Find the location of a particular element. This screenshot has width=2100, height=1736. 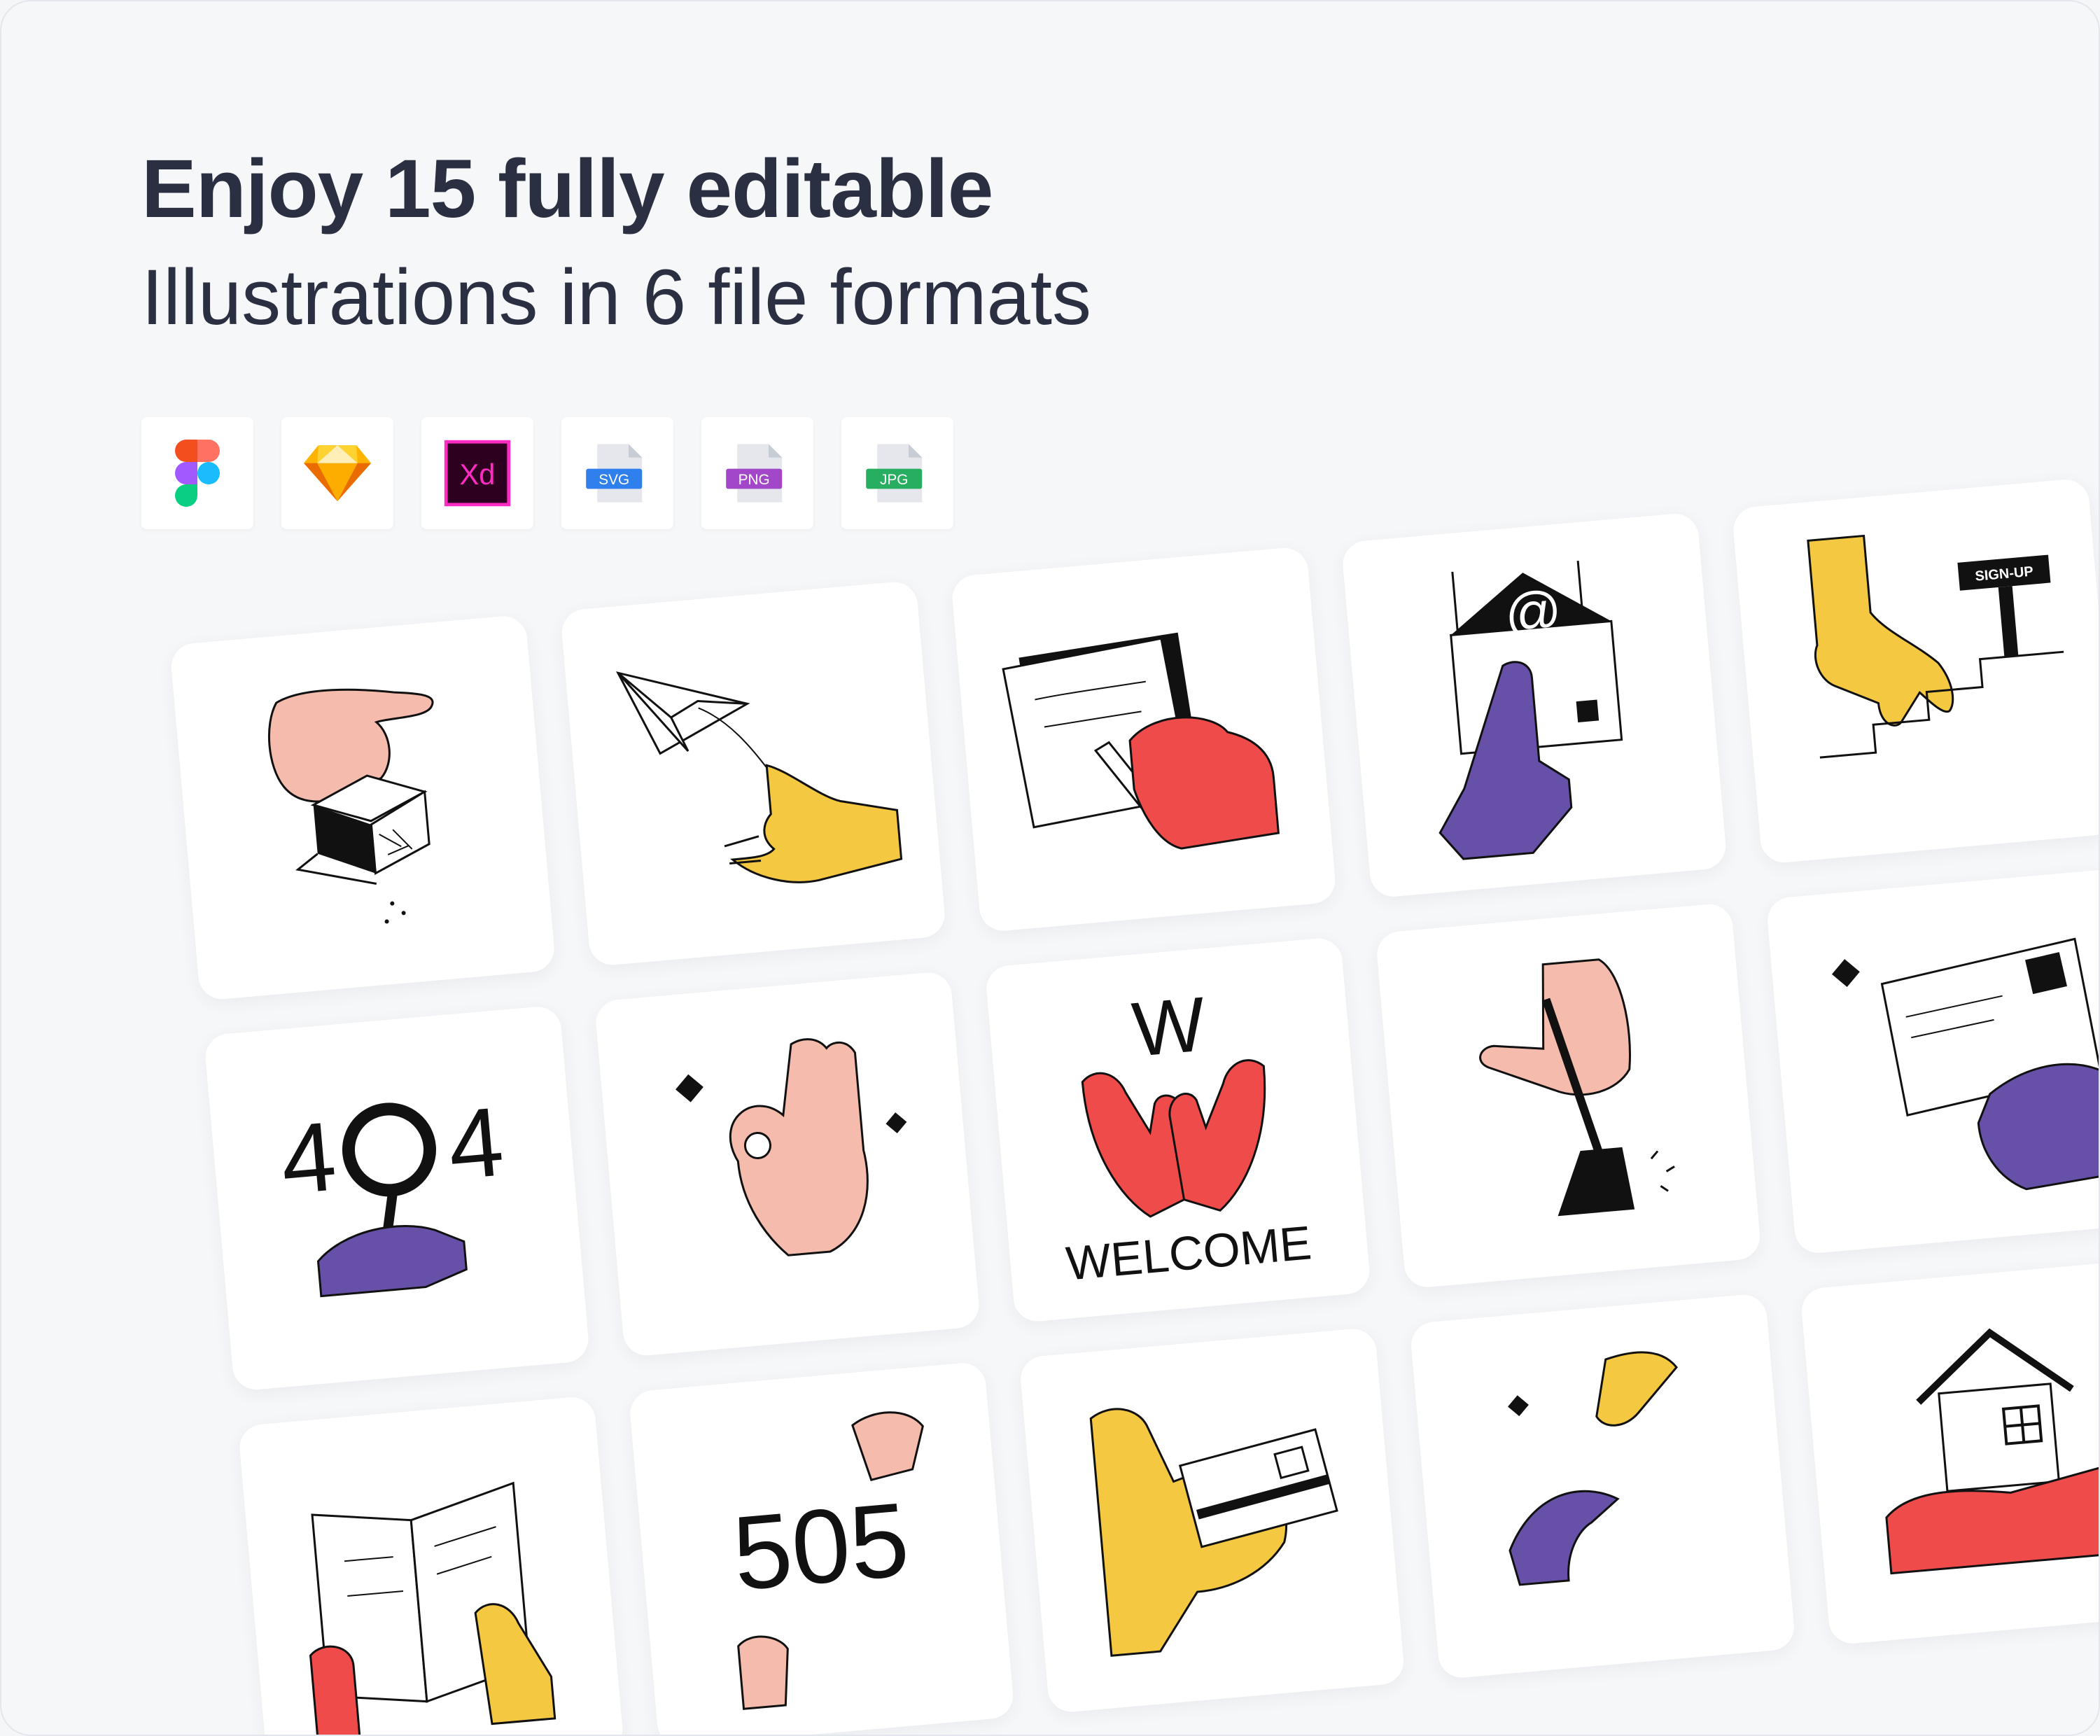

illustration-card-paper-plane is located at coordinates (753, 773).